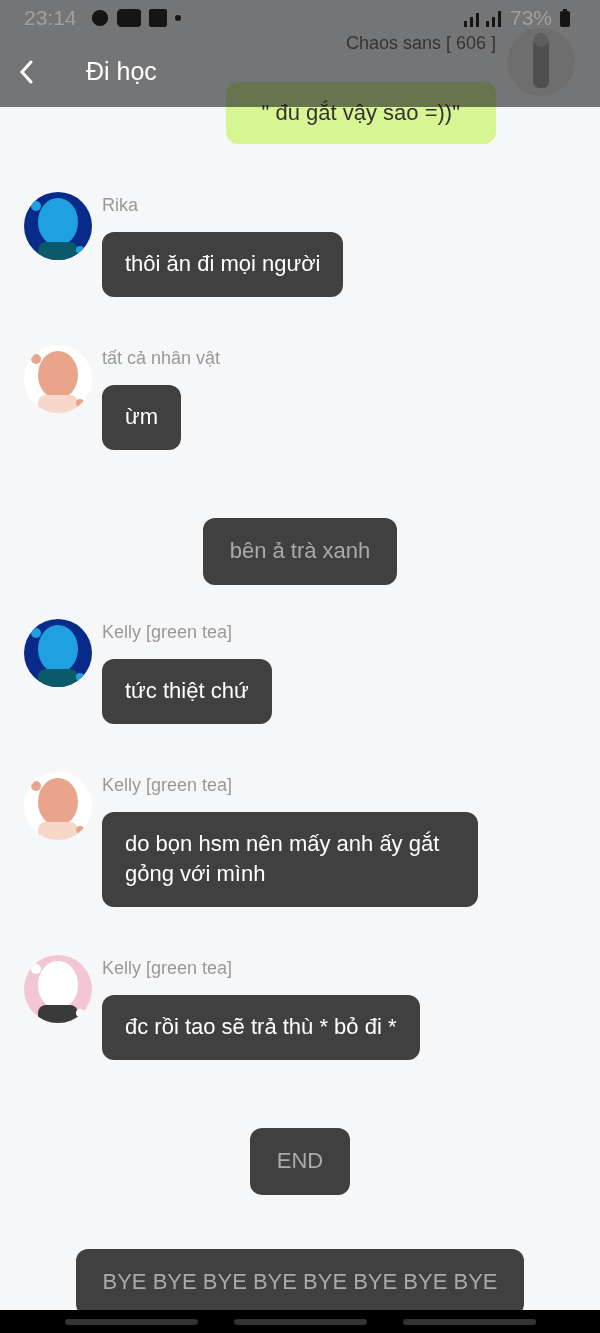 This screenshot has width=600, height=1333. I want to click on message-bubble: do bọn hsm nên mấy anh ấy gắt gỏng với mình, so click(290, 859).